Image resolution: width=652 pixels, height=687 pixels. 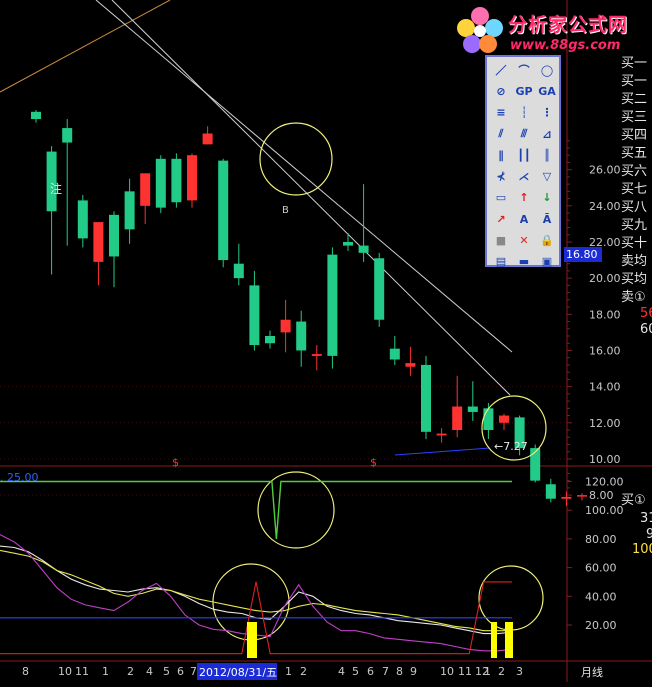 What do you see at coordinates (634, 135) in the screenshot?
I see `order-book-label: 买四` at bounding box center [634, 135].